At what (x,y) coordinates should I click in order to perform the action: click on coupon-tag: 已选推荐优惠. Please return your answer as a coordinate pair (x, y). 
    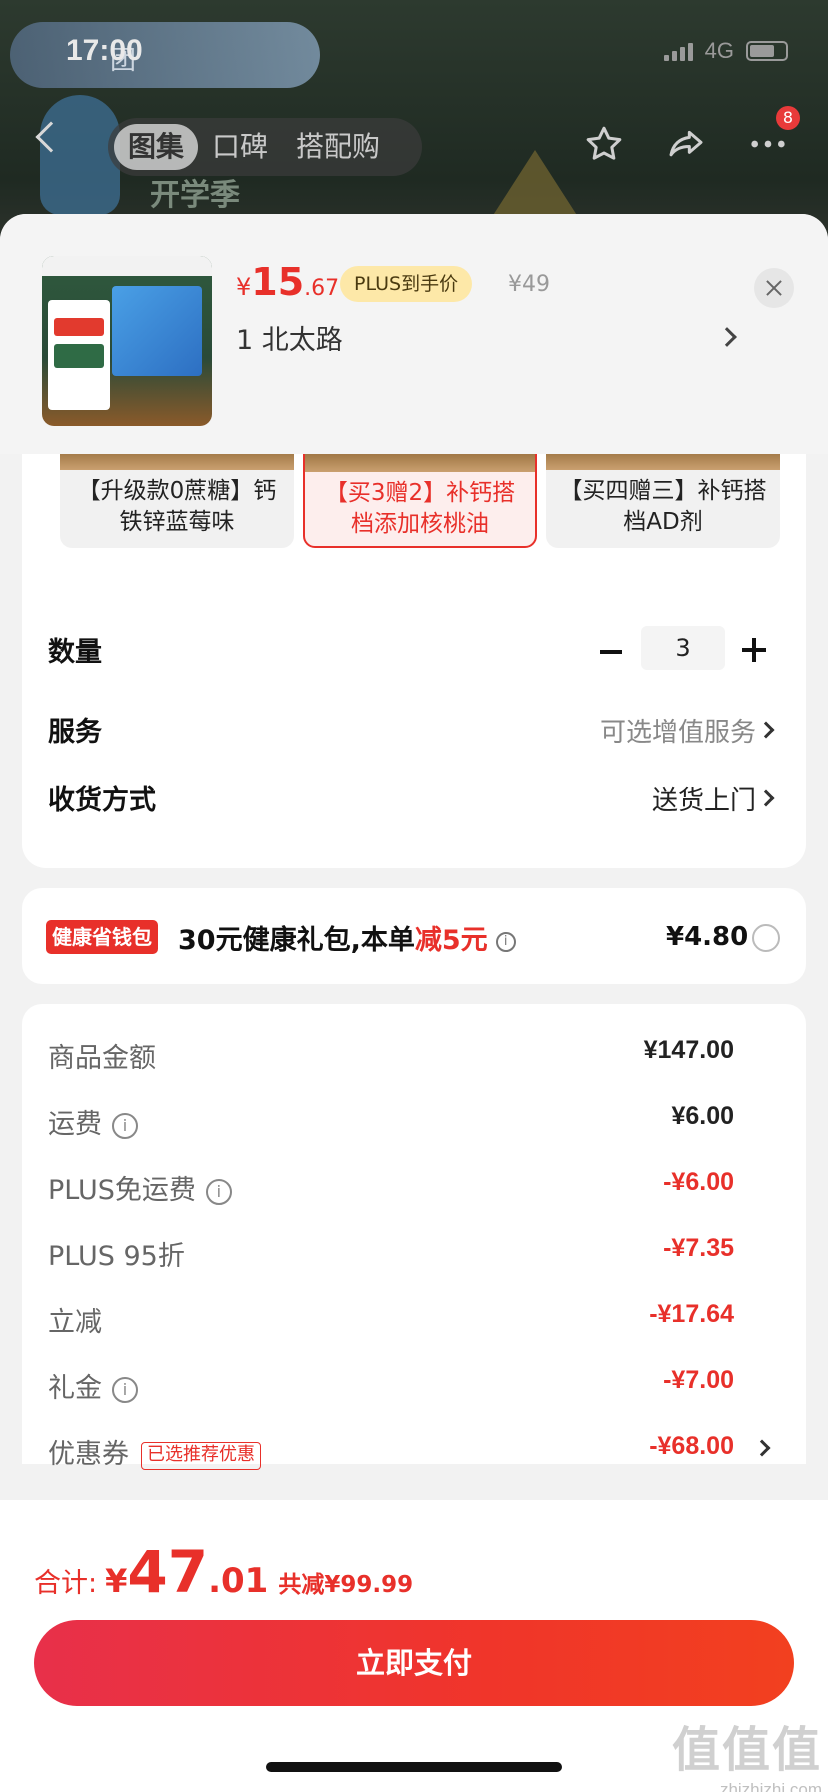
    Looking at the image, I should click on (201, 1455).